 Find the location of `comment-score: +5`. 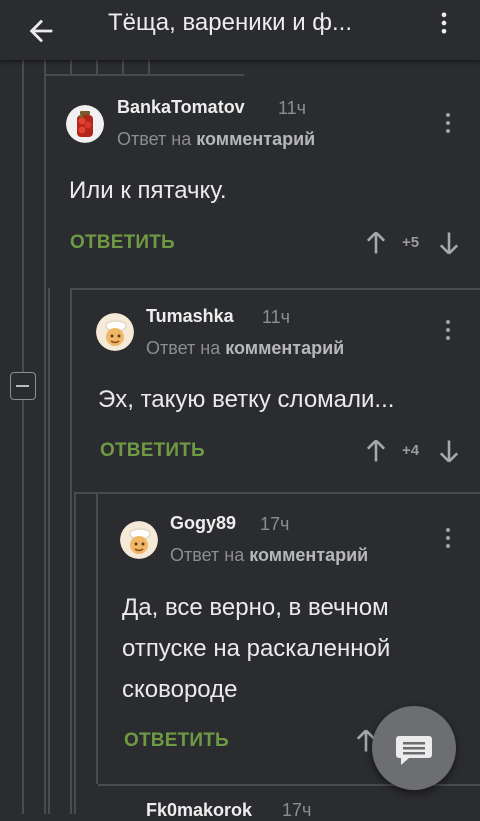

comment-score: +5 is located at coordinates (411, 242).